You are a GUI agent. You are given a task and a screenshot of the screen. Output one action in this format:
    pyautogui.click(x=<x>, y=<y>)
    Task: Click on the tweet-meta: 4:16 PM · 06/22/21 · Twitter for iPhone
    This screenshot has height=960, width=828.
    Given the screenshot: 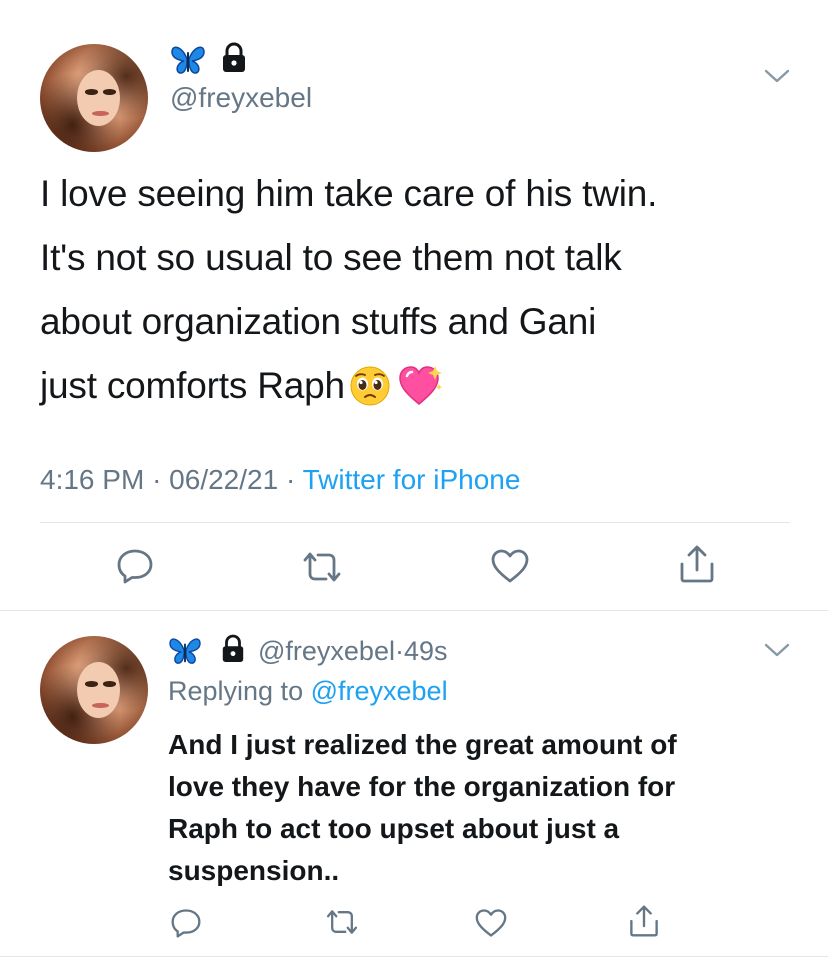 What is the action you would take?
    pyautogui.click(x=280, y=480)
    